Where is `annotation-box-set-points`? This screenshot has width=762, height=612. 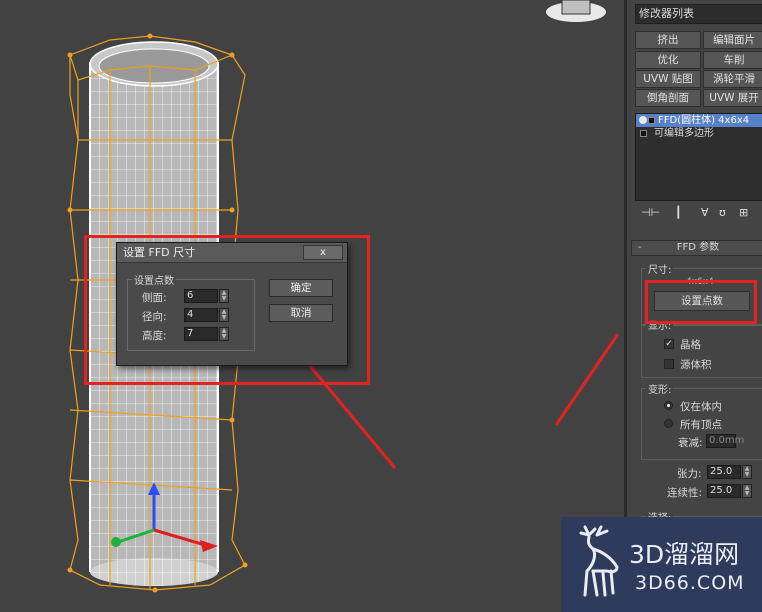 annotation-box-set-points is located at coordinates (701, 302).